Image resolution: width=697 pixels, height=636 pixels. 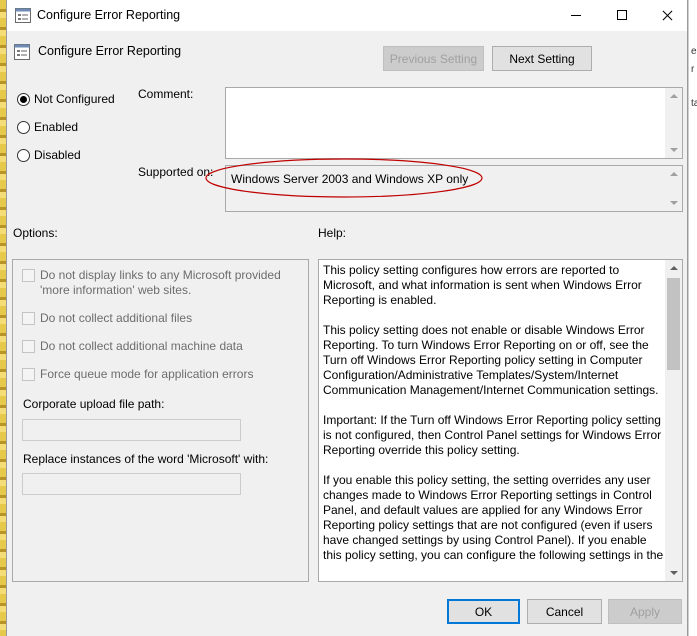 I want to click on checkbox-label: Force queue mode for application errors, so click(x=147, y=374).